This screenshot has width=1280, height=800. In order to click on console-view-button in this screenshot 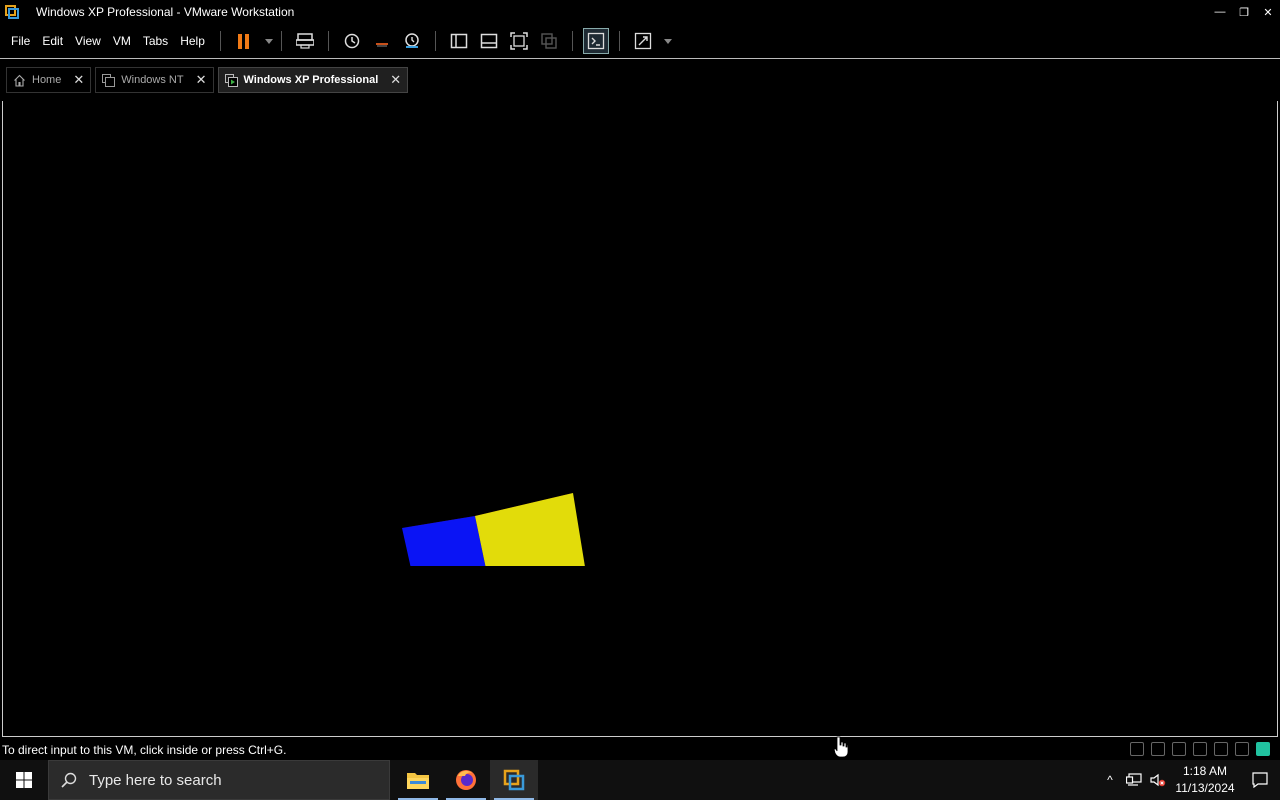, I will do `click(595, 41)`.